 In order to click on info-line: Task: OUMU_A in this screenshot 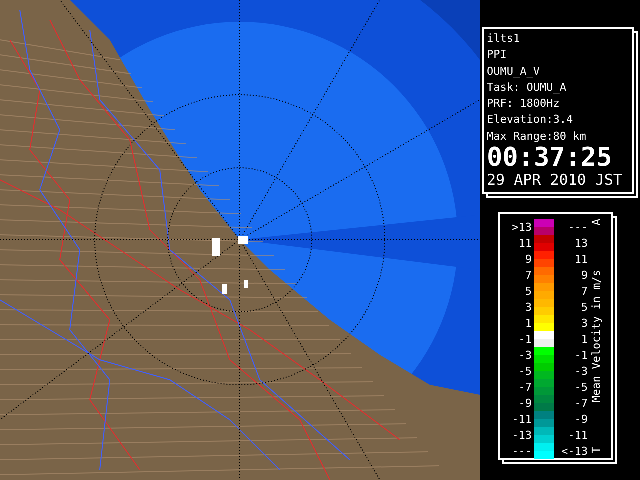, I will do `click(527, 88)`.